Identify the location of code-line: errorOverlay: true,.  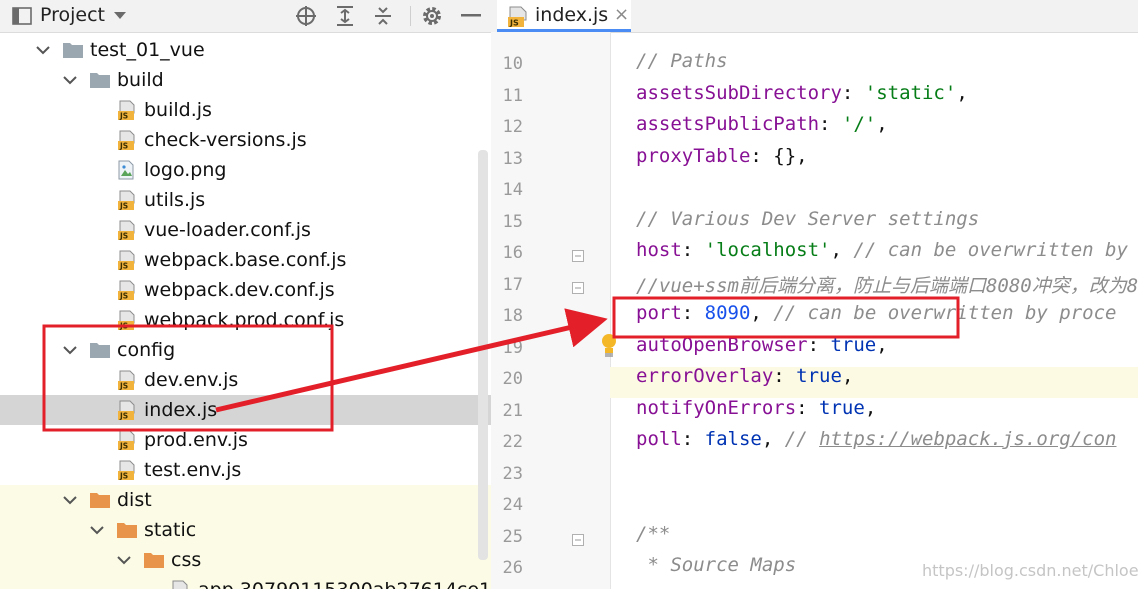
(744, 376).